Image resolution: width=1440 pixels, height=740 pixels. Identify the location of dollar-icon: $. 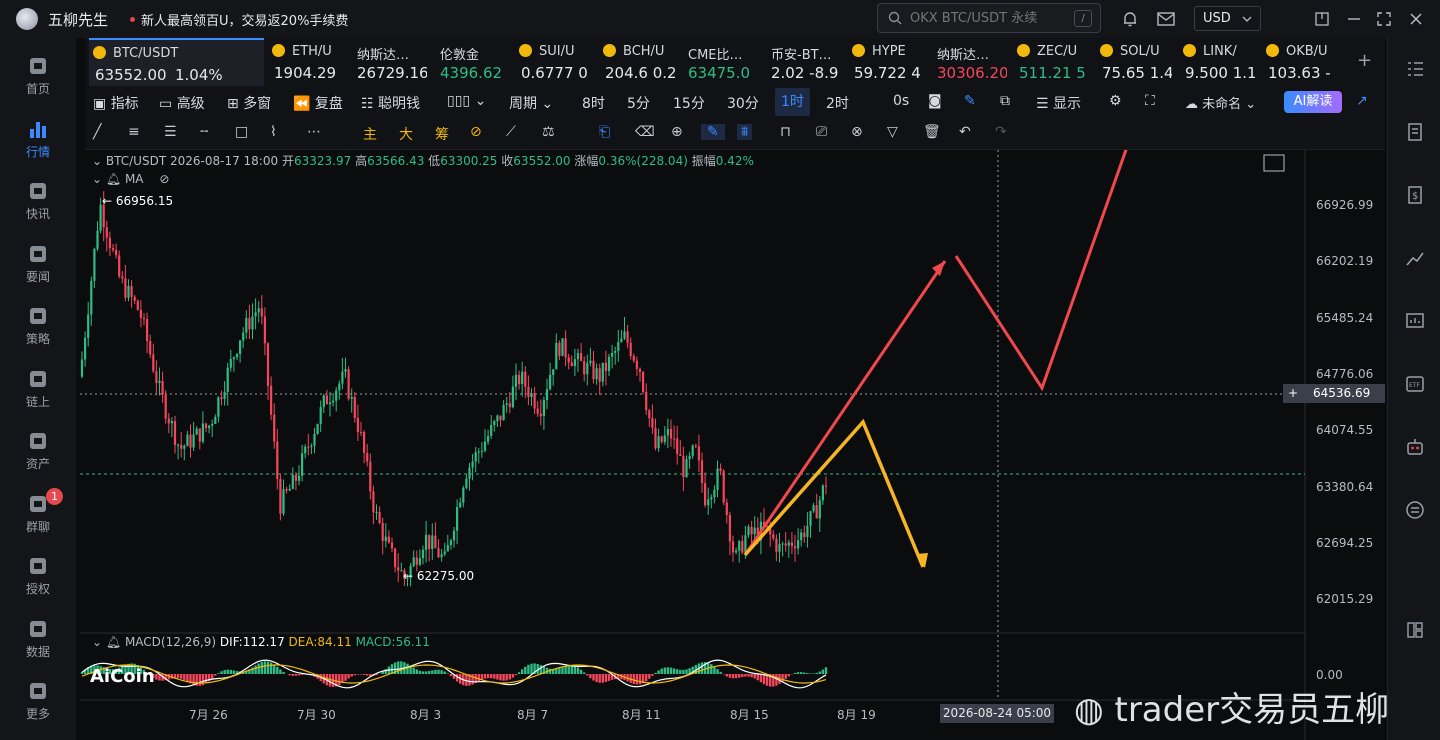
(1415, 195).